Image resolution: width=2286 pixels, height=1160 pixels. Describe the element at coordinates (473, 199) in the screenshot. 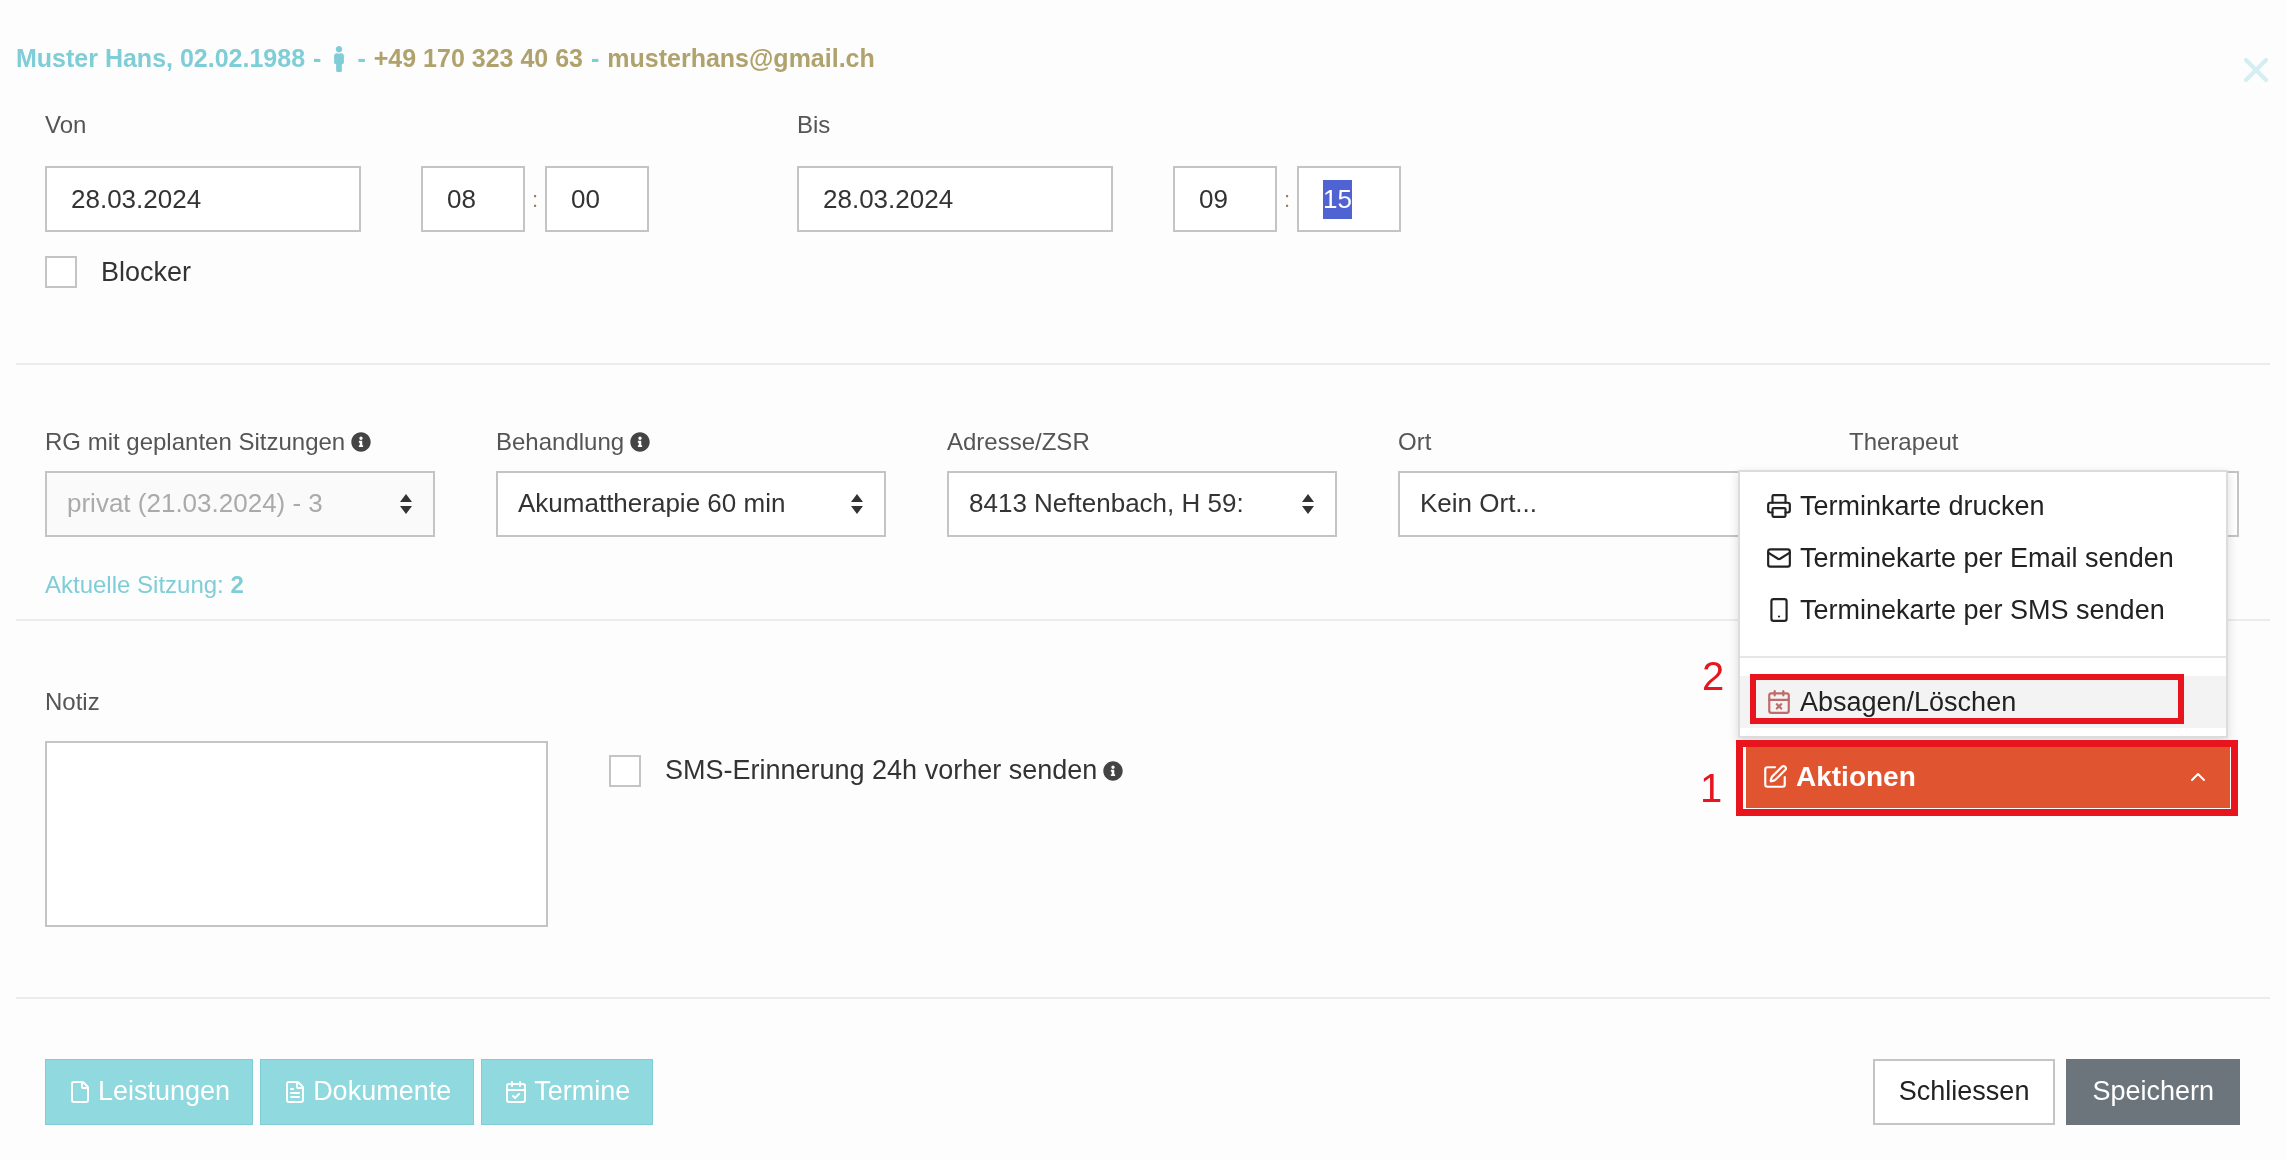

I see `input-field: 08` at that location.